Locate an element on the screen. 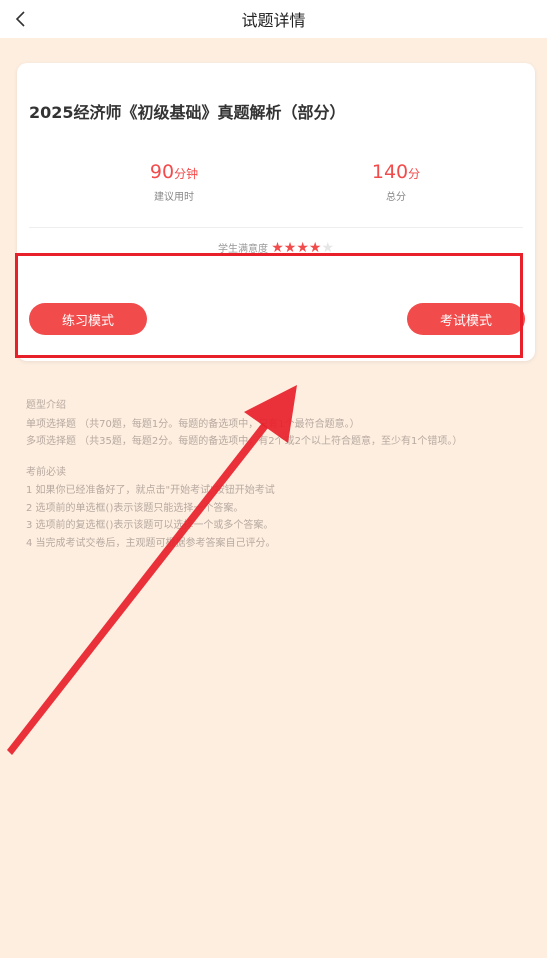 This screenshot has width=547, height=958. highlight-box is located at coordinates (269, 305).